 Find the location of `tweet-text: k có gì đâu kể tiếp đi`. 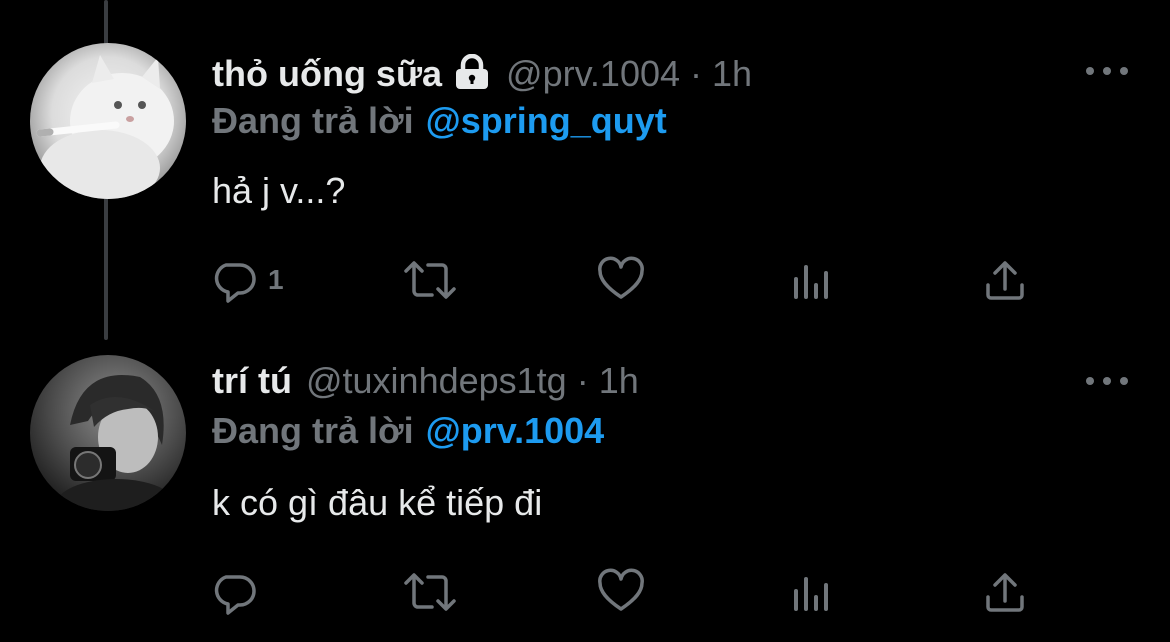

tweet-text: k có gì đâu kể tiếp đi is located at coordinates (377, 502).